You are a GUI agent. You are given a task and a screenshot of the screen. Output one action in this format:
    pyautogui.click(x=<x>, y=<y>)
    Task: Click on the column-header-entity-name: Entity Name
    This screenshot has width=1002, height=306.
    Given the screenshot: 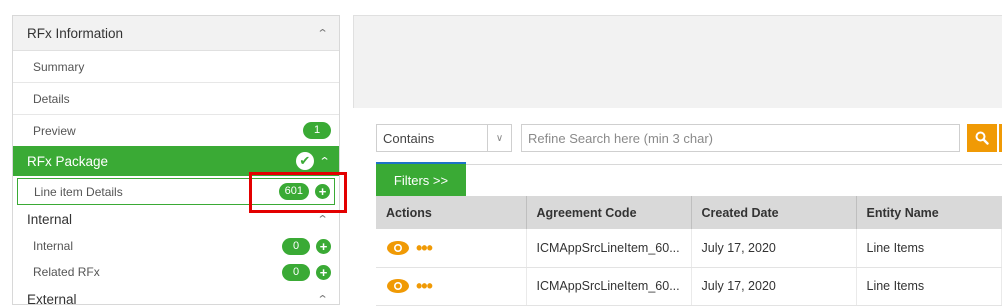 What is the action you would take?
    pyautogui.click(x=929, y=212)
    